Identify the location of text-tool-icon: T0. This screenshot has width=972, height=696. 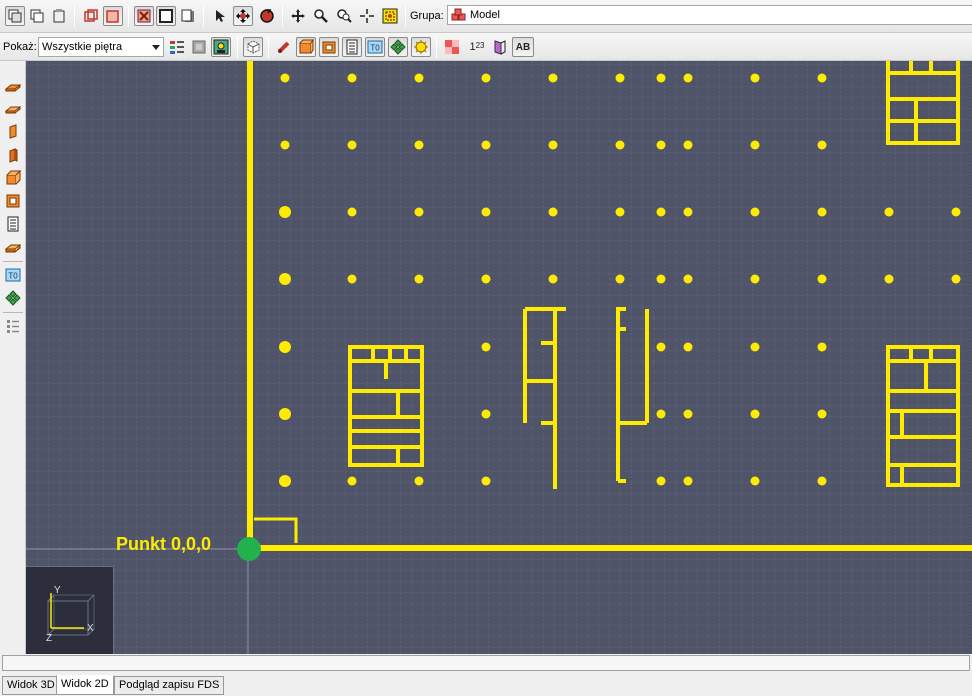
(13, 275).